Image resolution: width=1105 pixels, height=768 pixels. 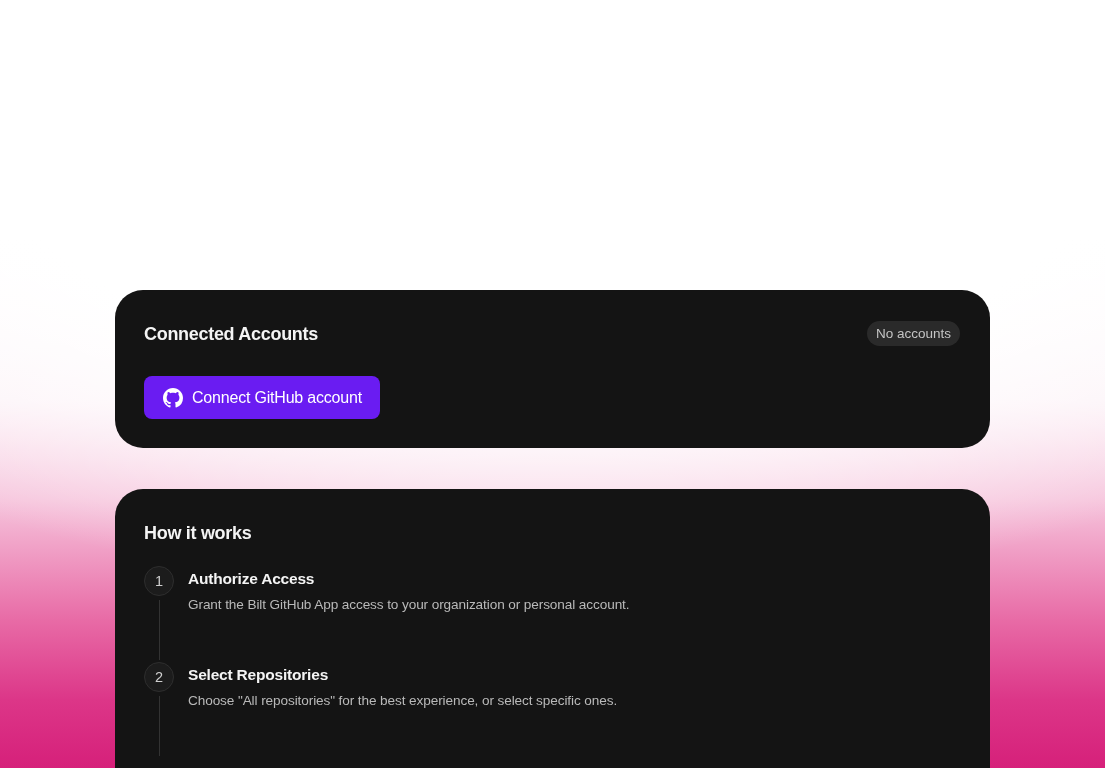 What do you see at coordinates (403, 701) in the screenshot?
I see `step-description: Choose "All repositories" for the best experience, or select specific ones.` at bounding box center [403, 701].